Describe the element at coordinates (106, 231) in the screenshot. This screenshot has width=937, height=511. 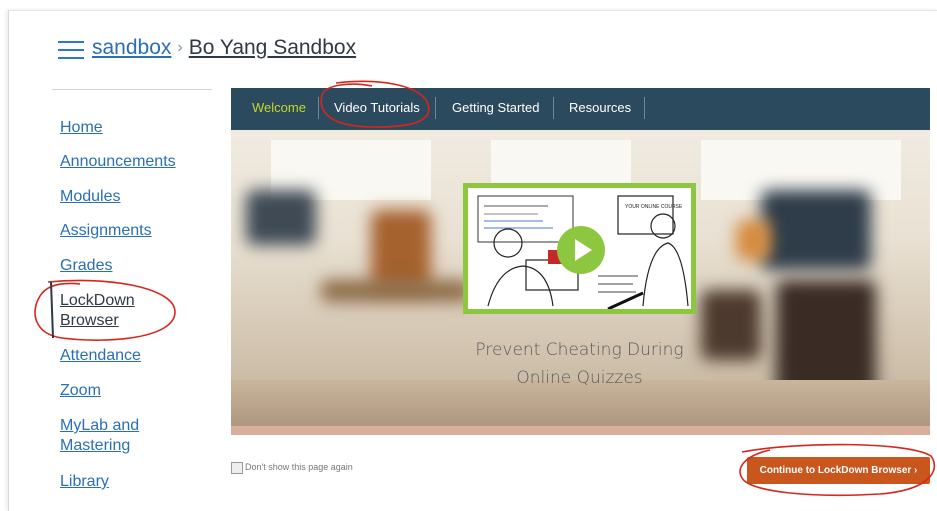
I see `sidebar-item-assignments: Assignments` at that location.